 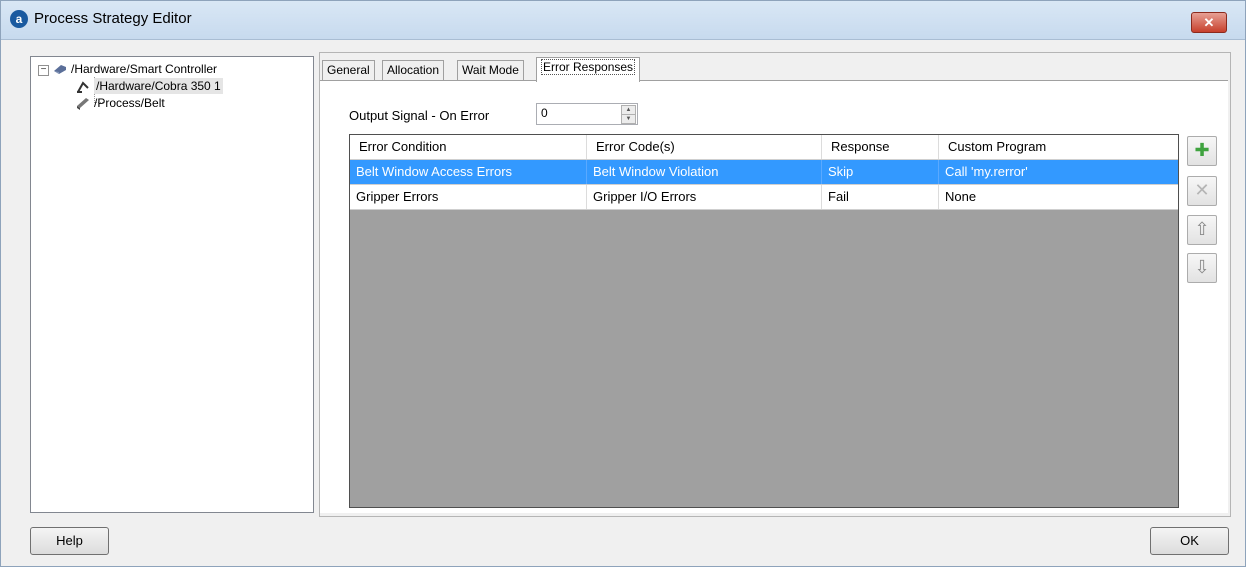 What do you see at coordinates (1058, 172) in the screenshot?
I see `table-cell: Call 'my.rerror'` at bounding box center [1058, 172].